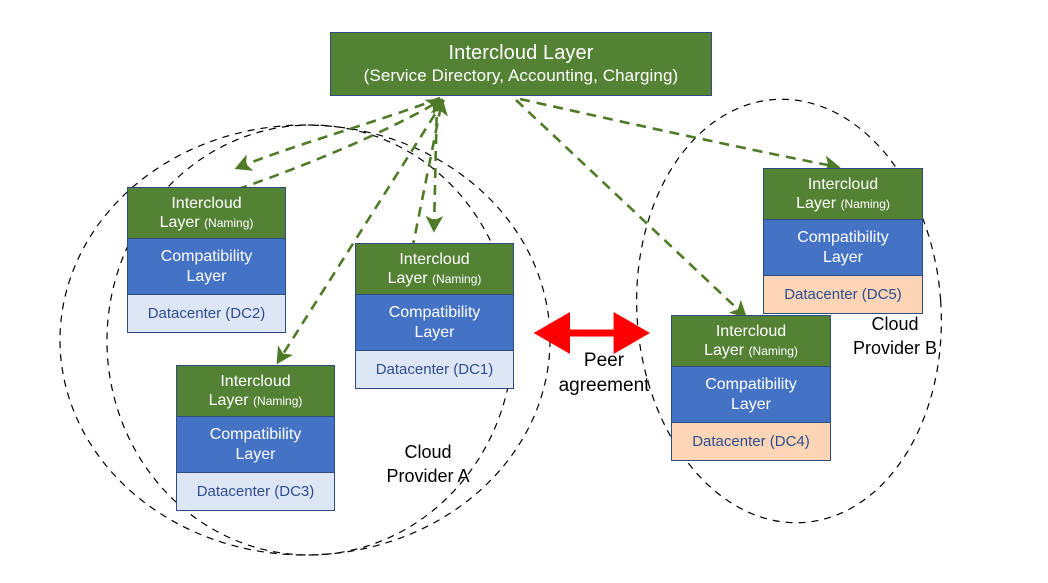  I want to click on link-dc2-to-top, so click(324, 150).